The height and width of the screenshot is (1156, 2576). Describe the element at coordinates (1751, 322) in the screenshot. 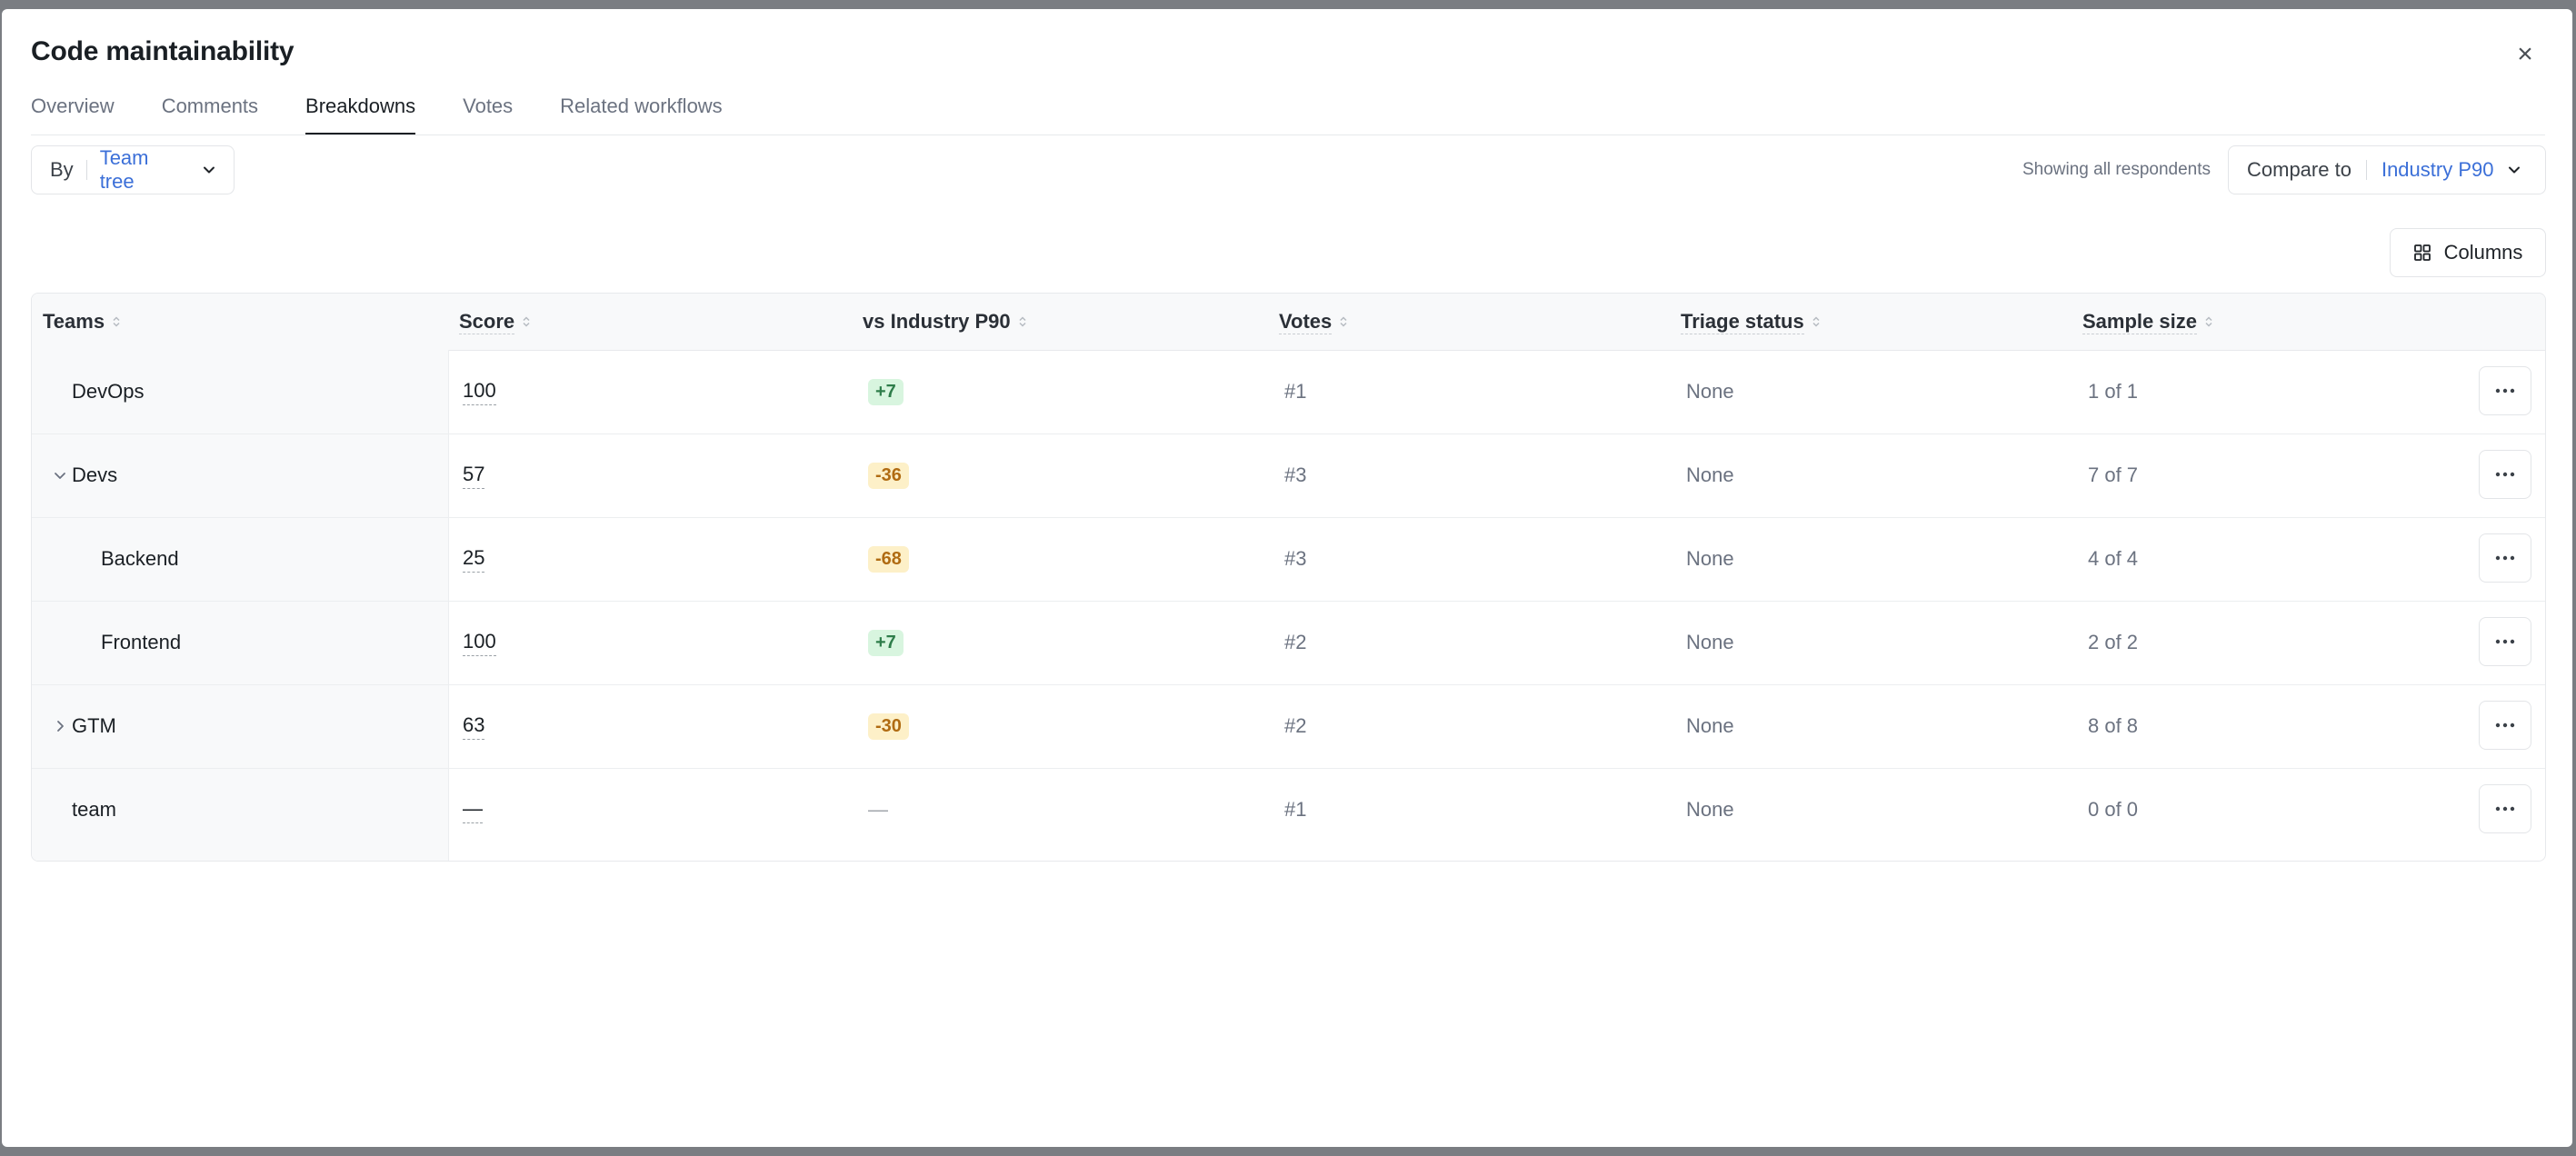

I see `column-header-triage-status: Triage status` at that location.